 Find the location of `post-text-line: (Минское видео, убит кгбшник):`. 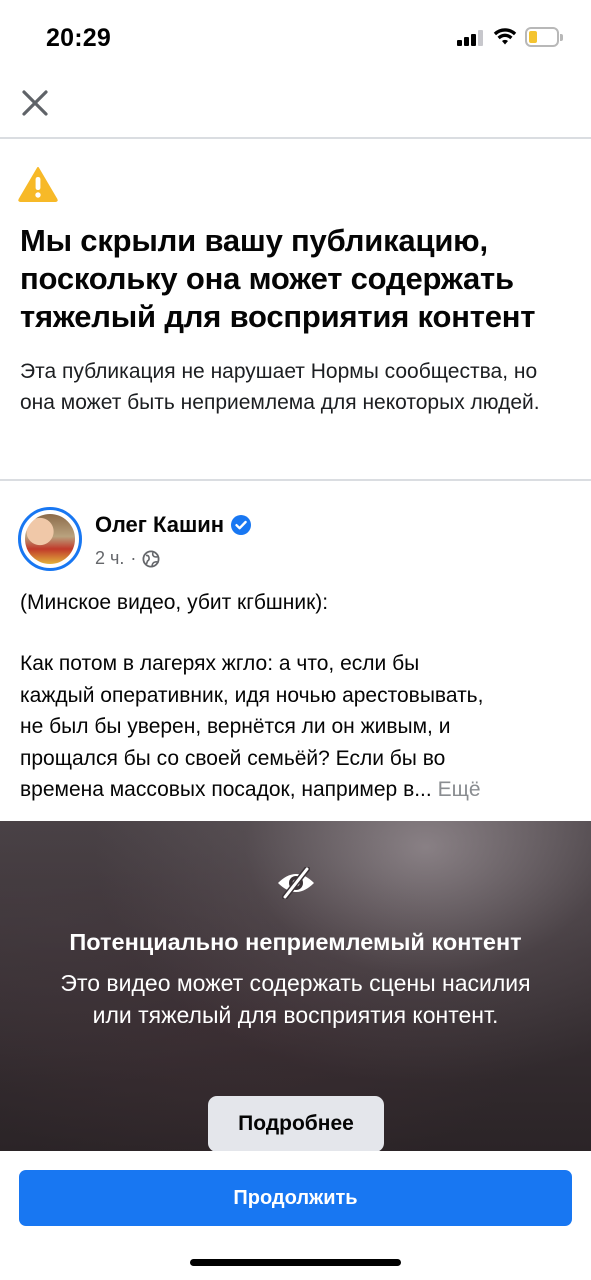

post-text-line: (Минское видео, убит кгбшник): is located at coordinates (174, 602).